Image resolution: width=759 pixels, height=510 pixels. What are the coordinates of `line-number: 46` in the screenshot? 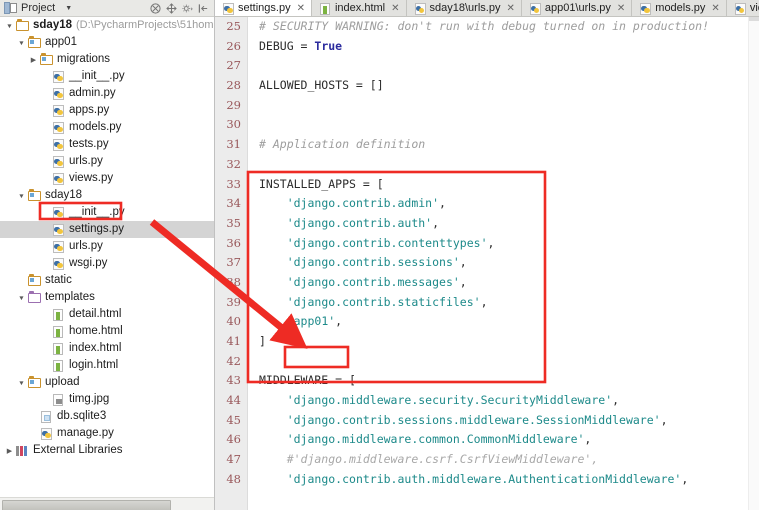 It's located at (233, 439).